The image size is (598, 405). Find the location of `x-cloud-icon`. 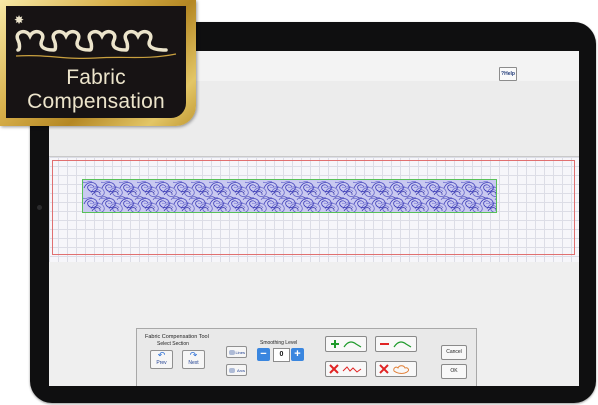

x-cloud-icon is located at coordinates (394, 369).